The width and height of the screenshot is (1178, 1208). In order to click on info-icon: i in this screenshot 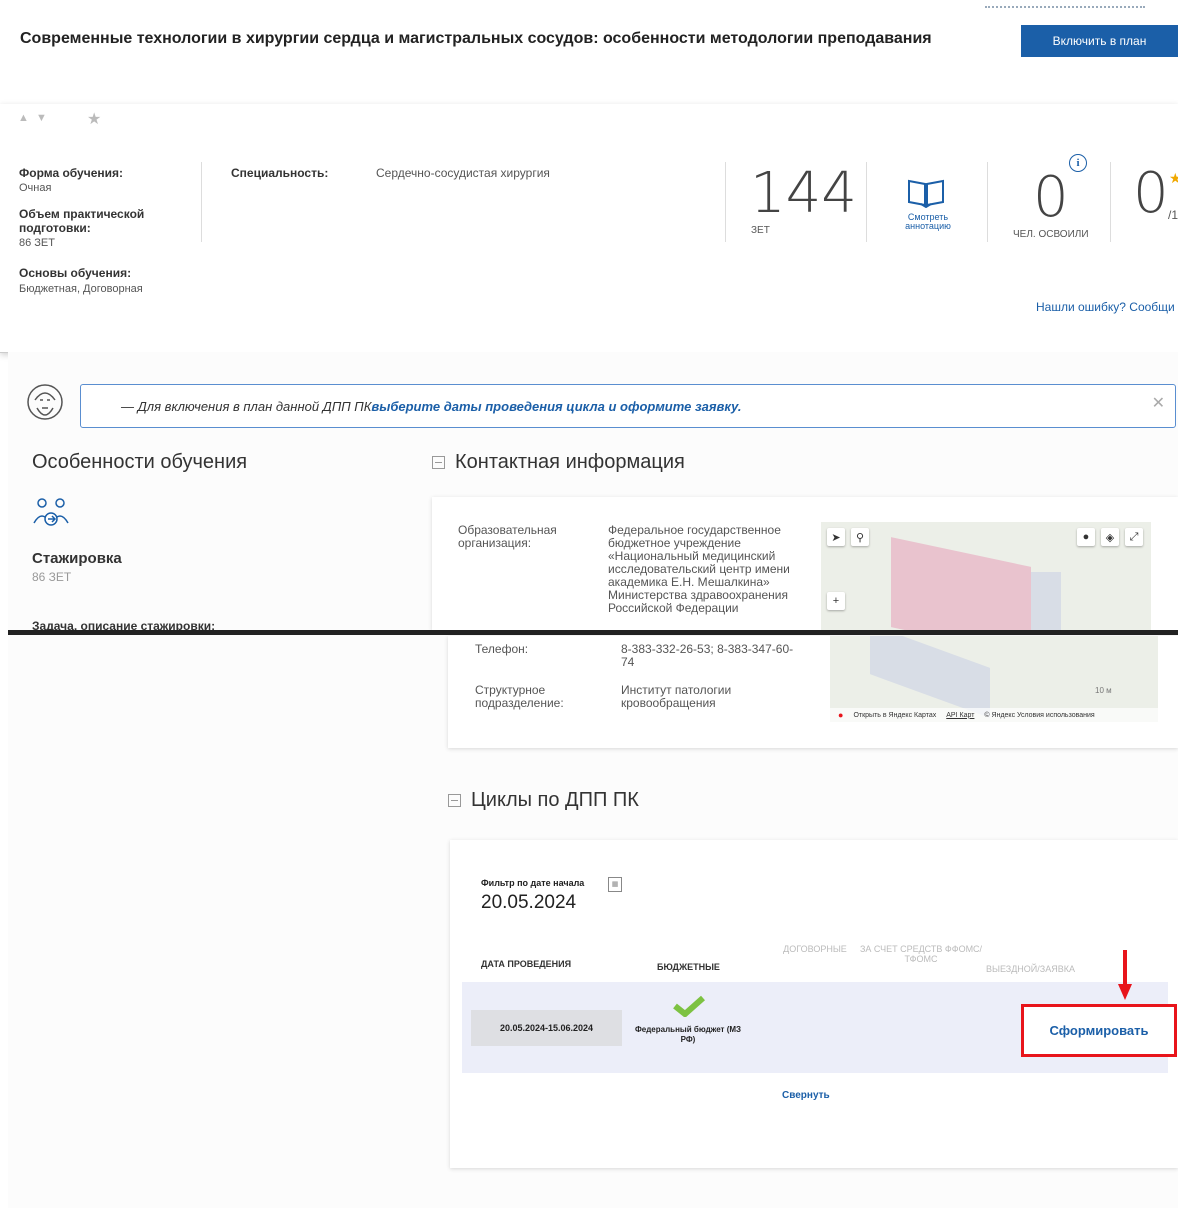, I will do `click(1078, 163)`.